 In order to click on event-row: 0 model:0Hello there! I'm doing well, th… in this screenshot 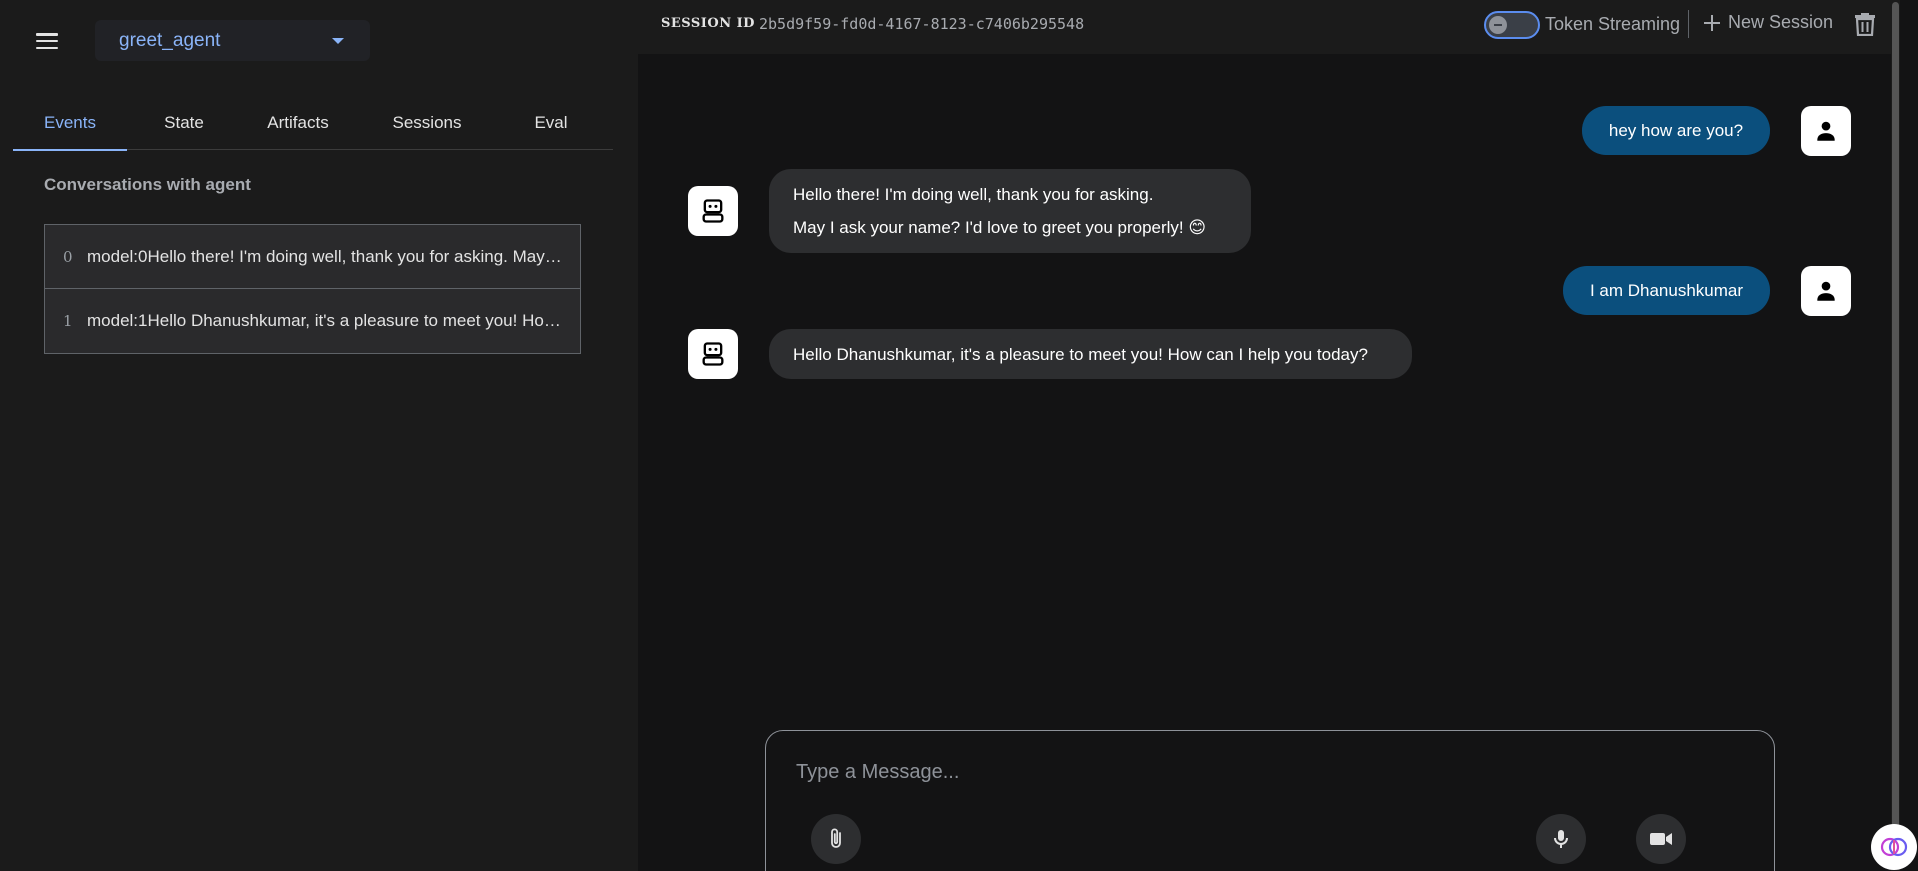, I will do `click(312, 257)`.